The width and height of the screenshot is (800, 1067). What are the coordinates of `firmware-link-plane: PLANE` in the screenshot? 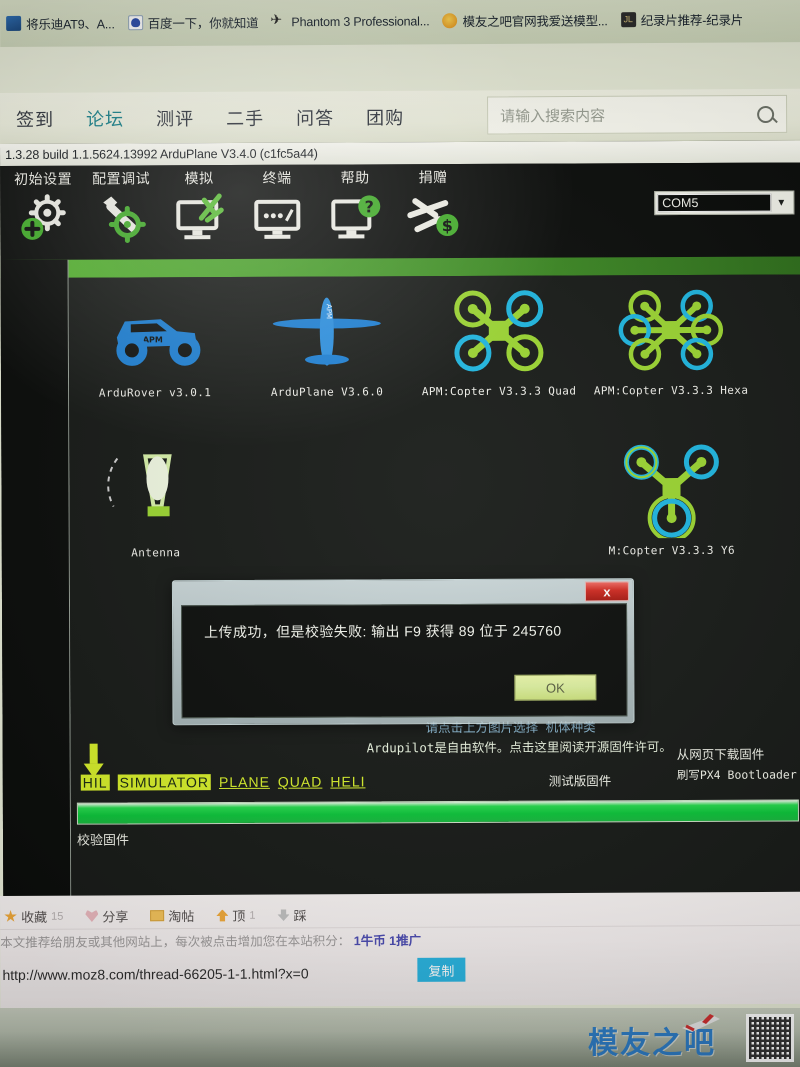 It's located at (244, 782).